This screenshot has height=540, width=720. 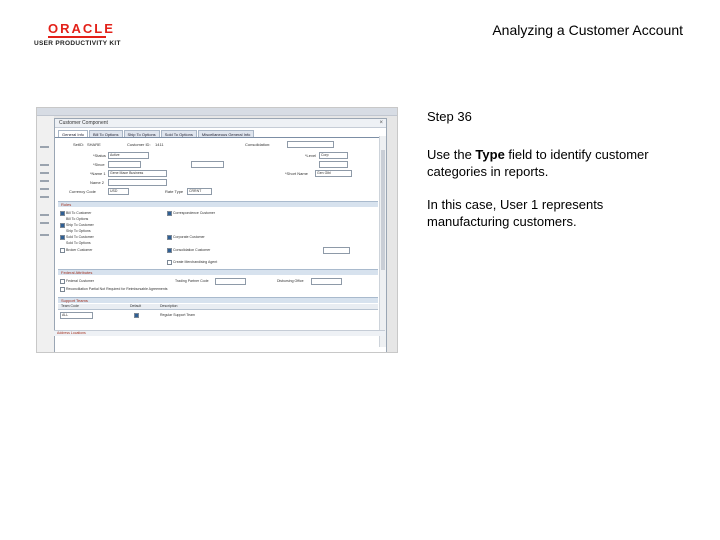 What do you see at coordinates (218, 300) in the screenshot?
I see `support-teams-header: Support Teams` at bounding box center [218, 300].